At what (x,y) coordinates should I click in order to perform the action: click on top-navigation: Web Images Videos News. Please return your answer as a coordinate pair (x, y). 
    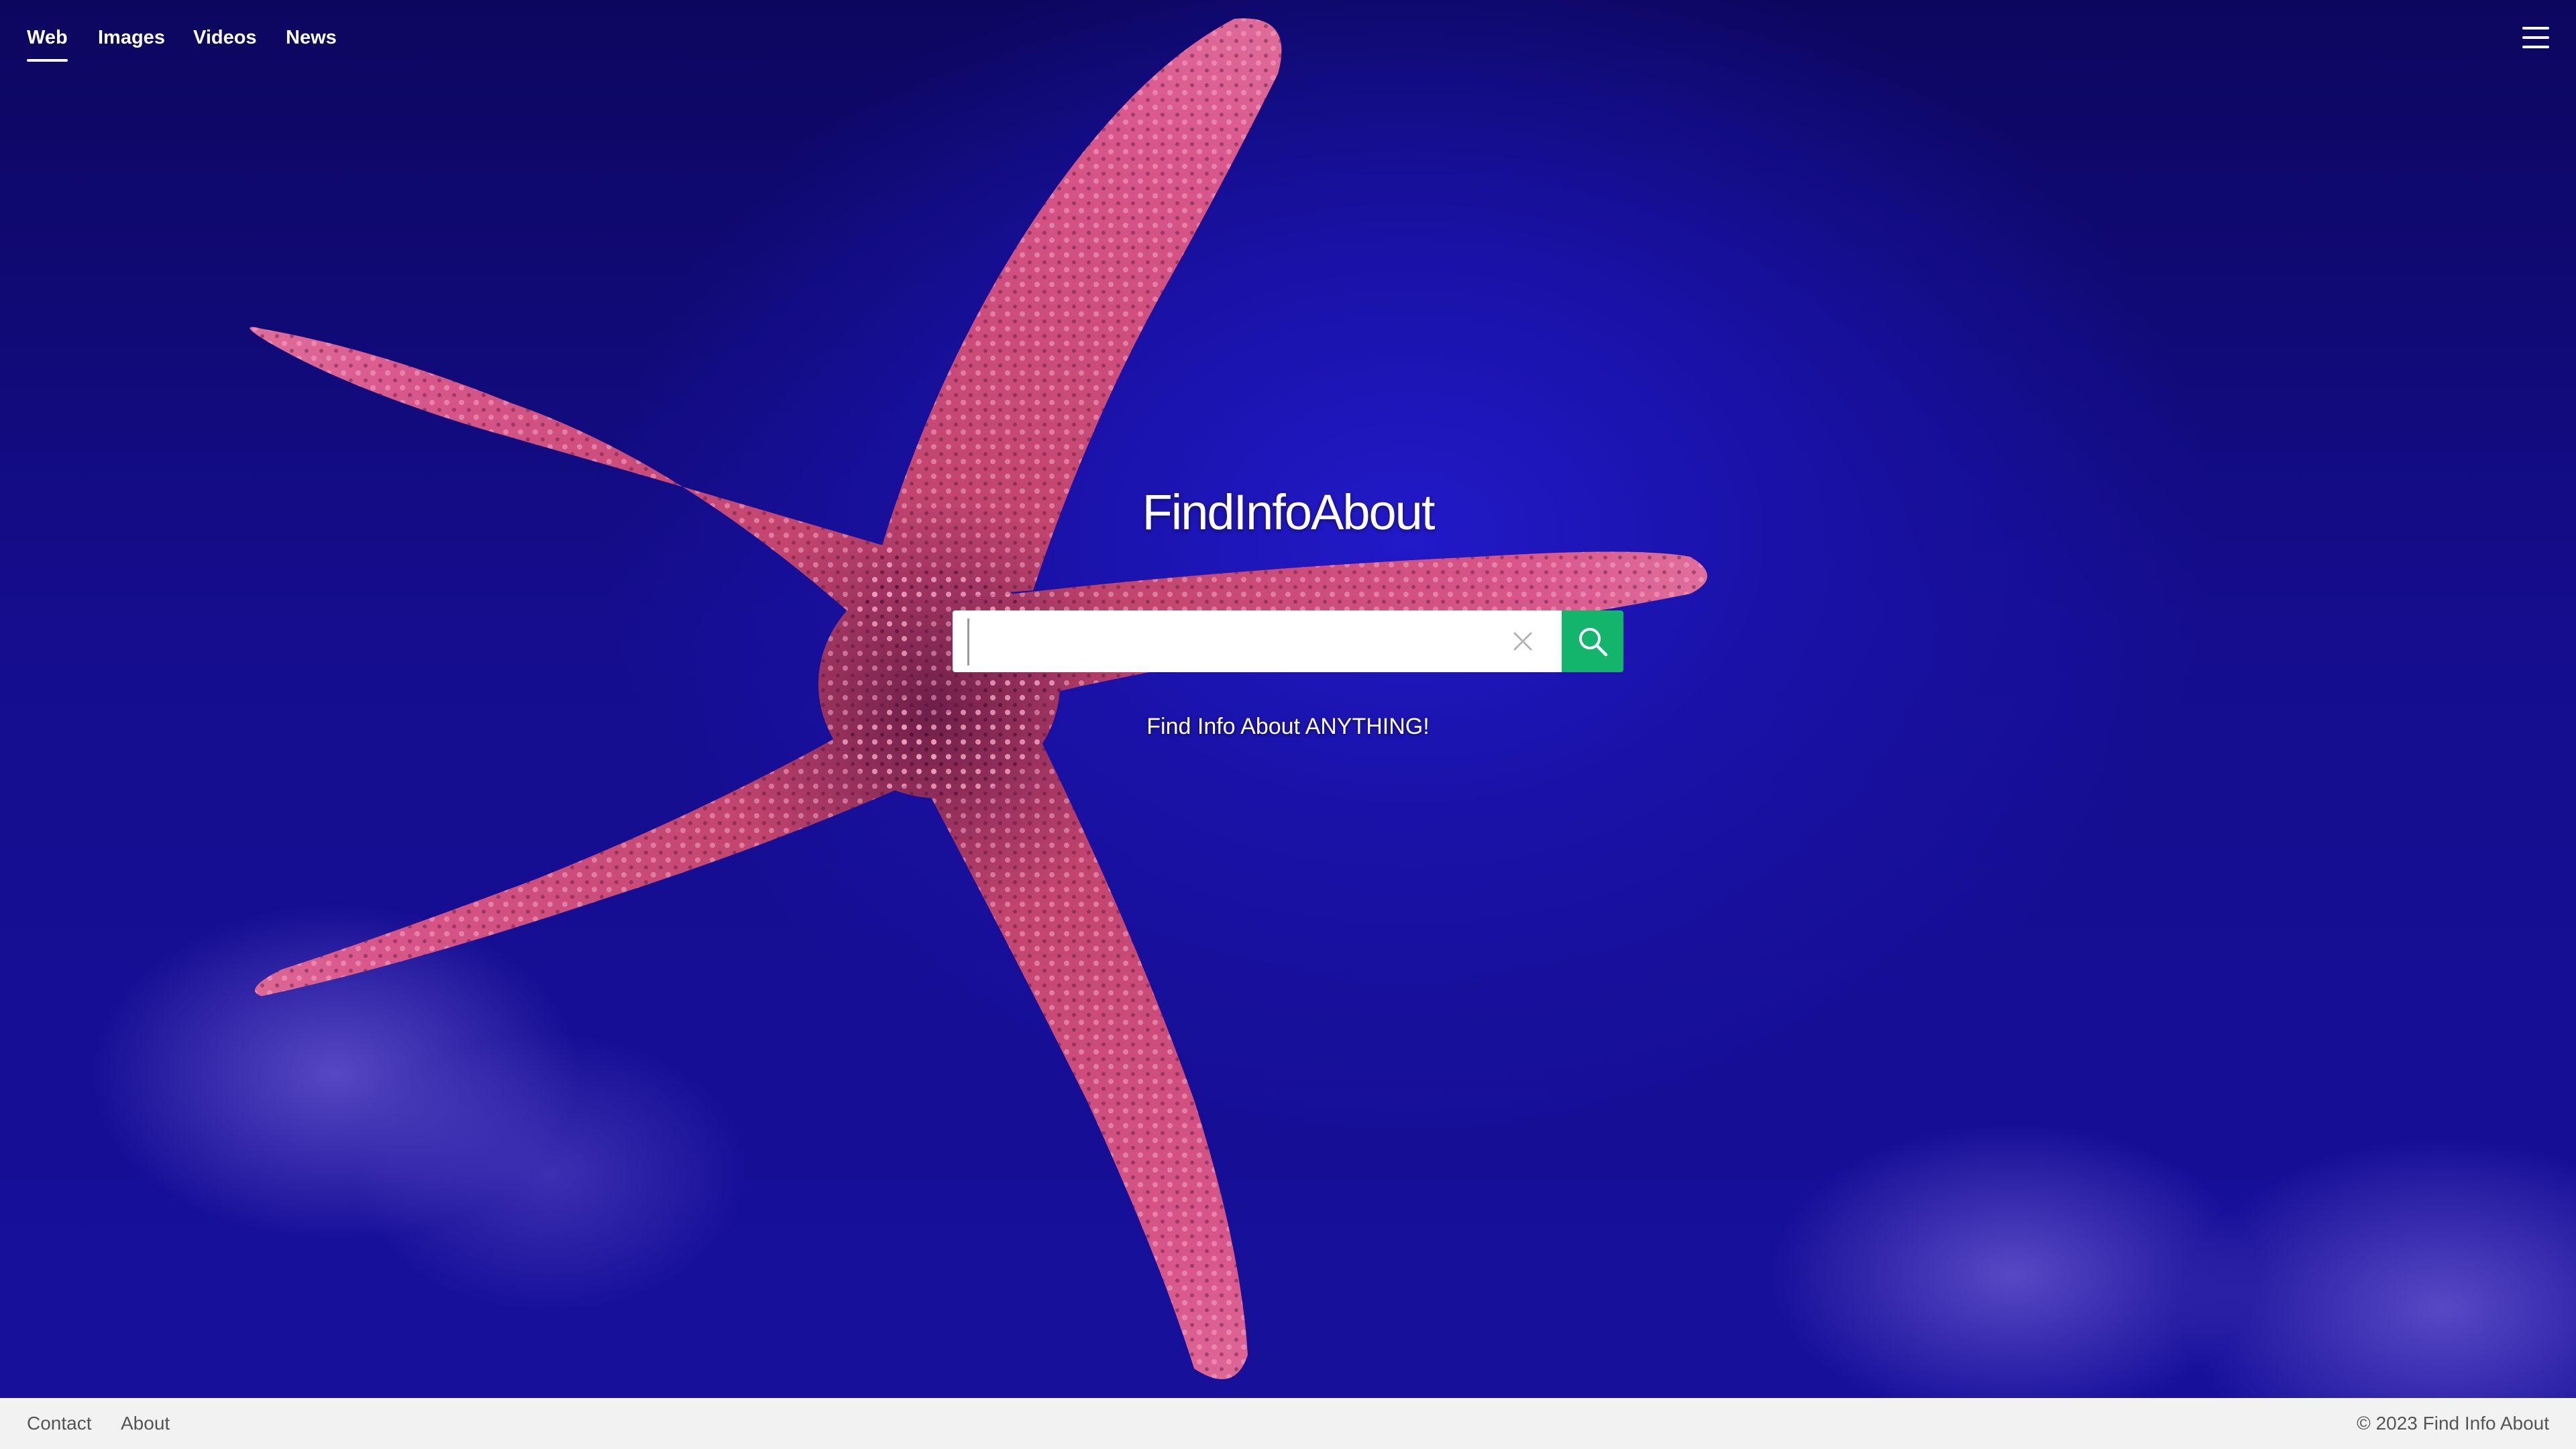
    Looking at the image, I should click on (1288, 37).